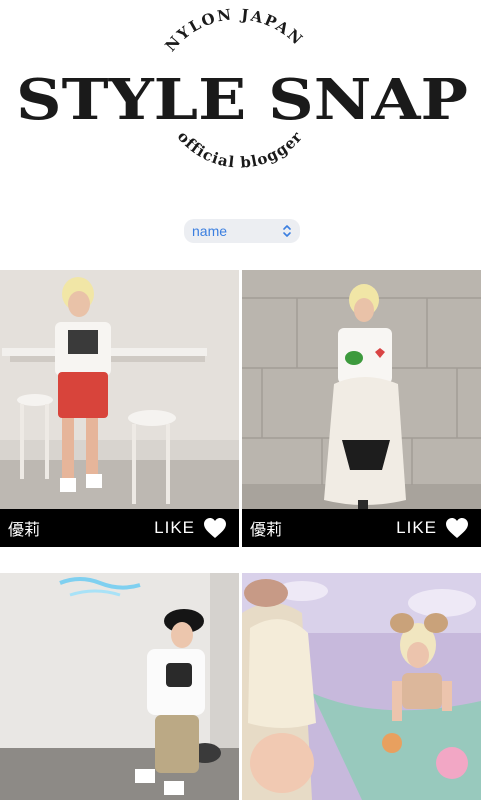  I want to click on page-title: STYLE SNAP, so click(242, 100).